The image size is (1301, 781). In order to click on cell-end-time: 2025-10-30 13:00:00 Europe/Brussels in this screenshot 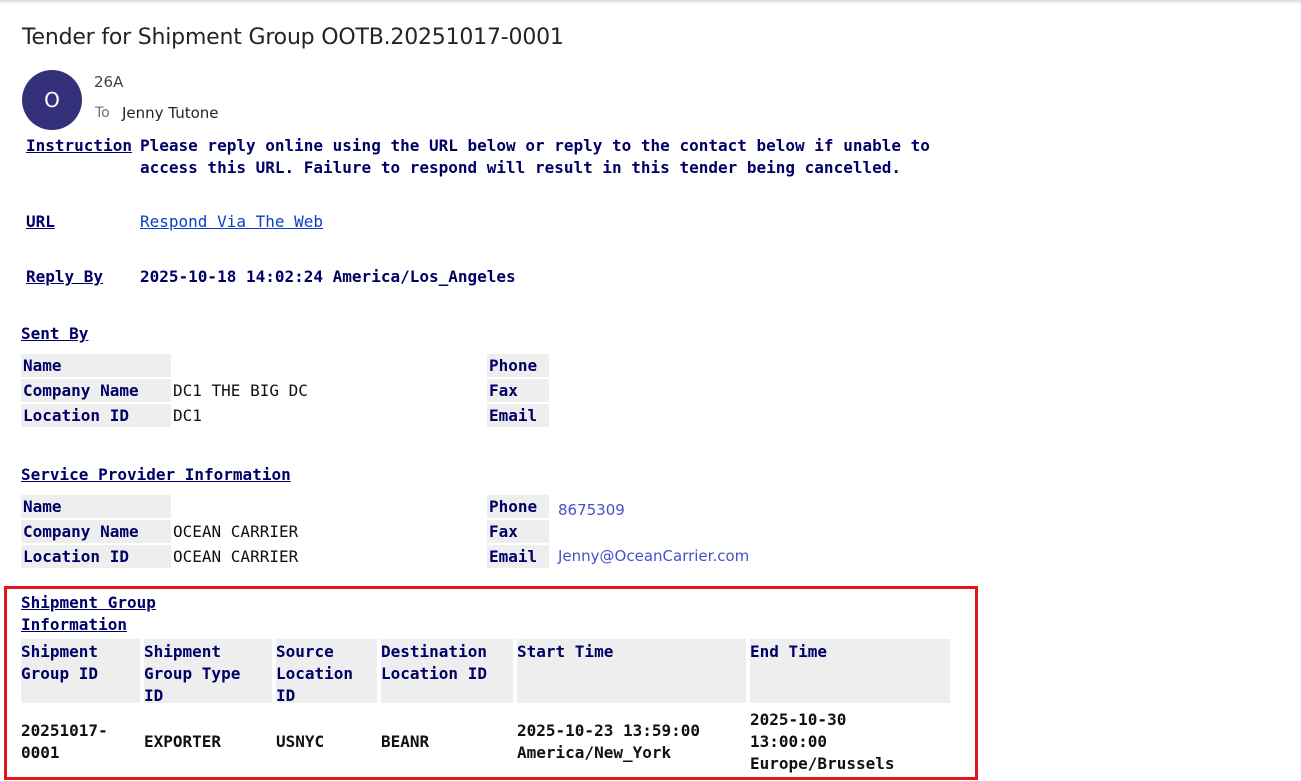, I will do `click(822, 742)`.